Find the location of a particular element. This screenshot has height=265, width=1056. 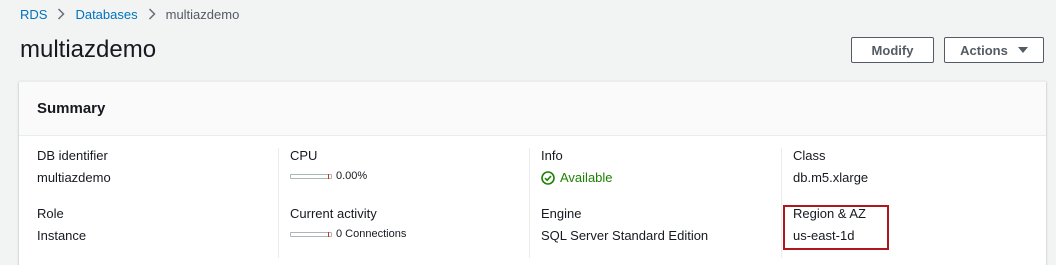

role-value: Instance is located at coordinates (62, 235).